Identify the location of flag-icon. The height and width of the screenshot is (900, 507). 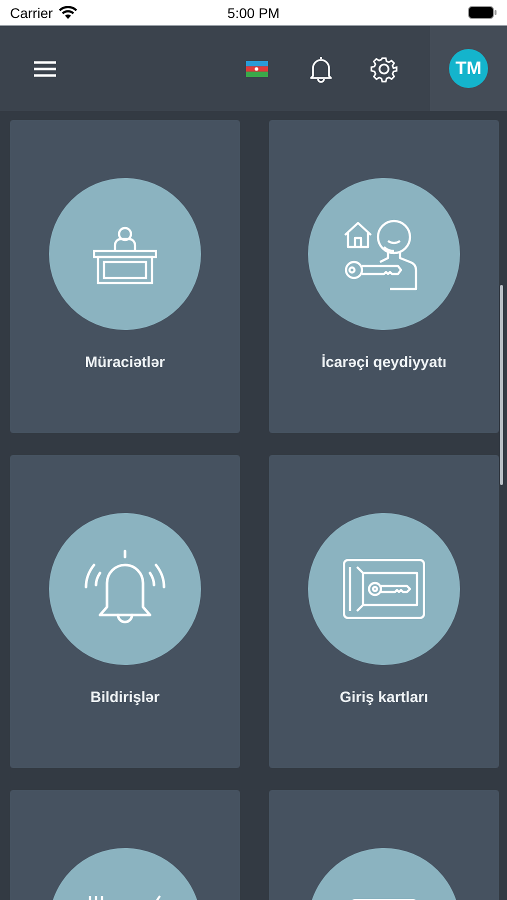
(257, 68).